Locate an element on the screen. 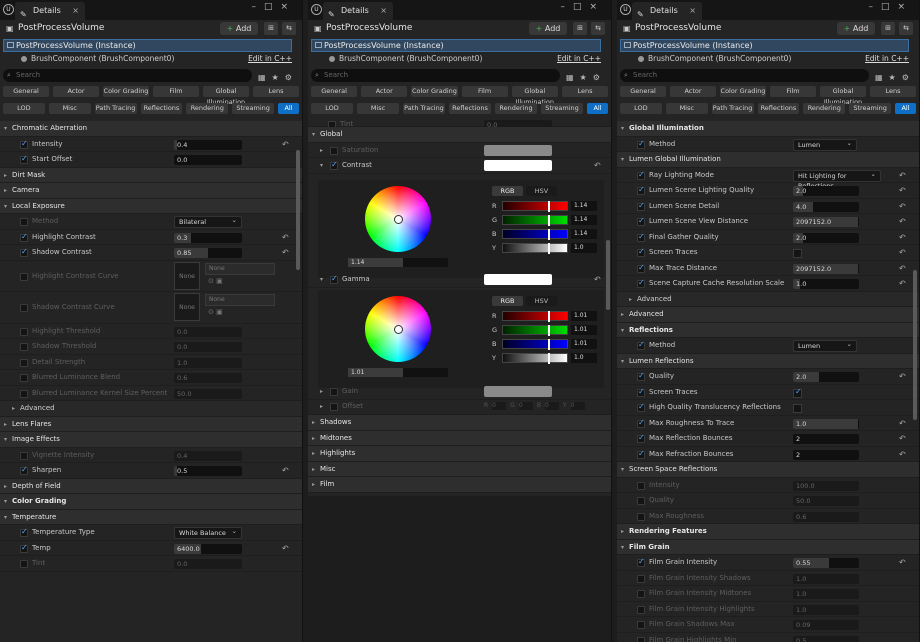 The width and height of the screenshot is (920, 642). filter-actor: Actor is located at coordinates (76, 91).